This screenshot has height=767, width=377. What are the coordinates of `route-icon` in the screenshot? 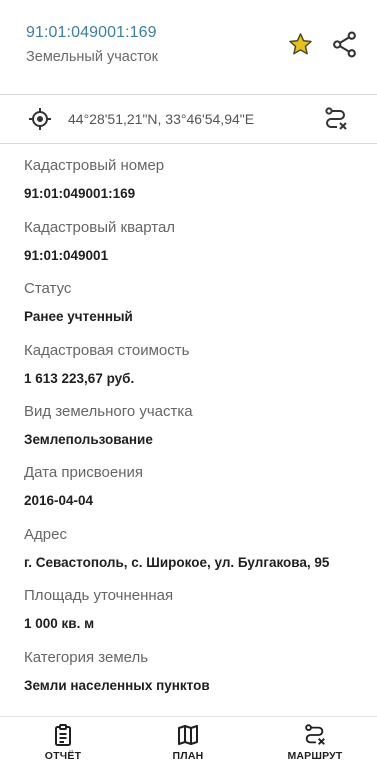 It's located at (315, 734).